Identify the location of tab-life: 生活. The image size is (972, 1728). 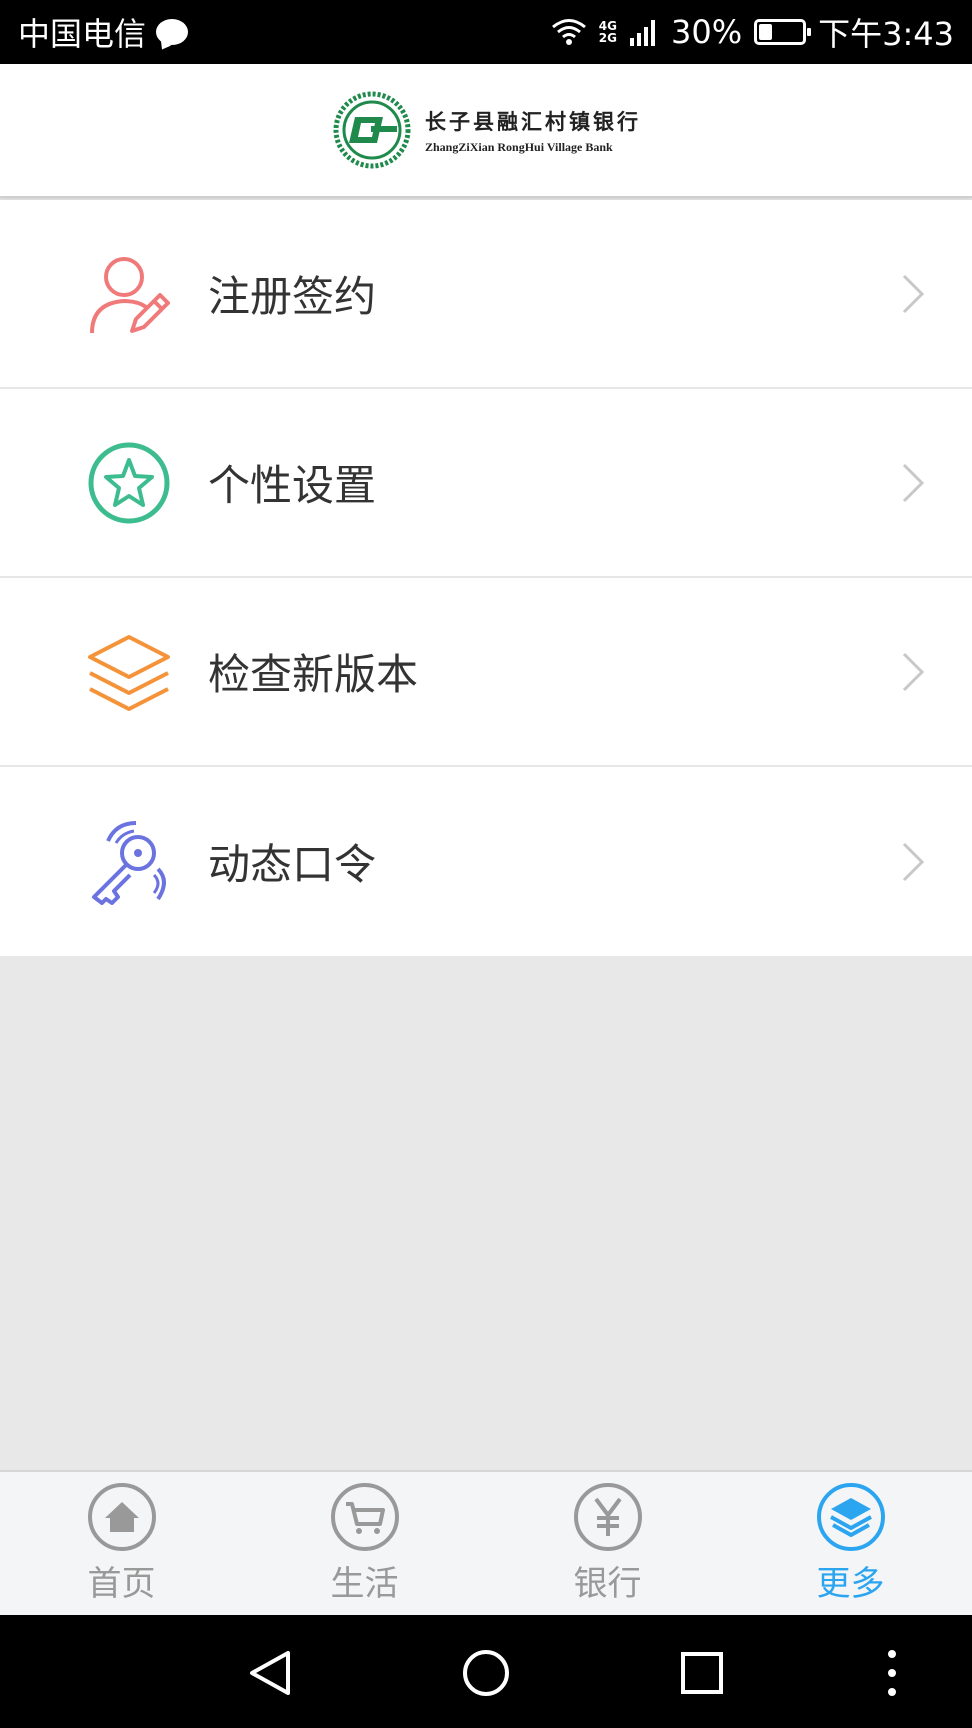
(364, 1543).